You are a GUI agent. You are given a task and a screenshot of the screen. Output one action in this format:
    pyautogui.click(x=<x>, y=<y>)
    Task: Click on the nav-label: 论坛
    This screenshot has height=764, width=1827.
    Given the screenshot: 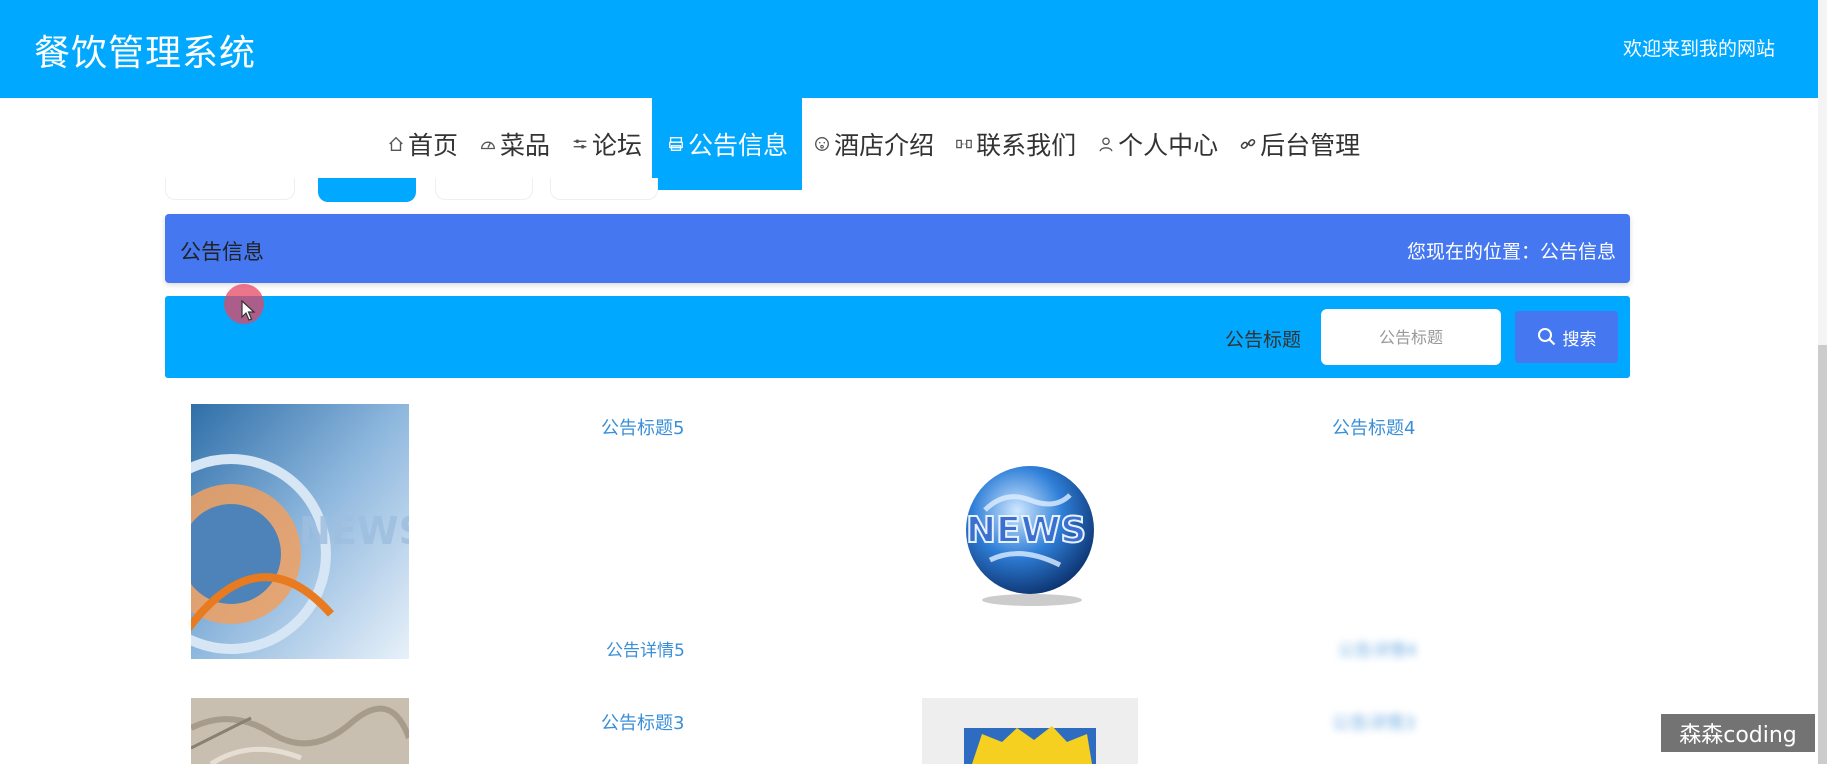 What is the action you would take?
    pyautogui.click(x=617, y=145)
    